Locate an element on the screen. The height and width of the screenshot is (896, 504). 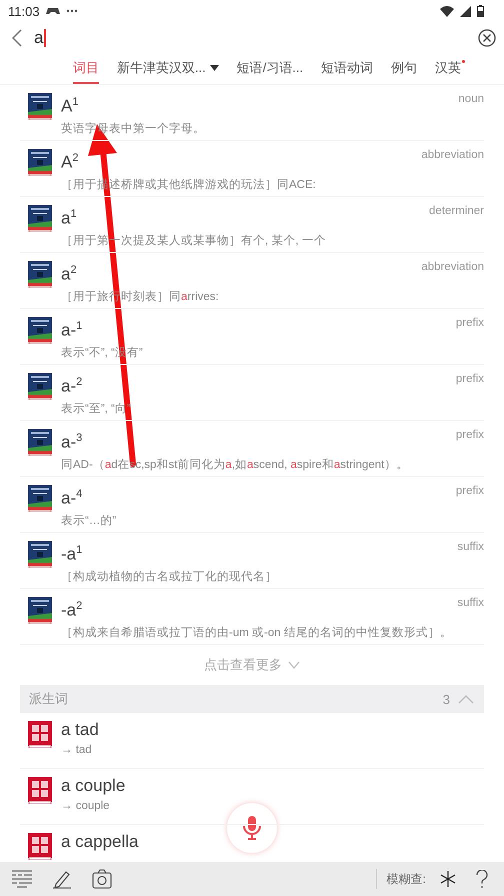
voice-input-button is located at coordinates (252, 828).